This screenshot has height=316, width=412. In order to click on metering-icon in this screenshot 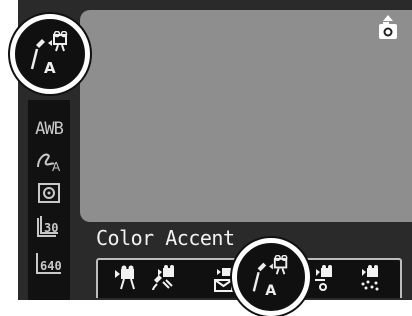, I will do `click(49, 193)`.